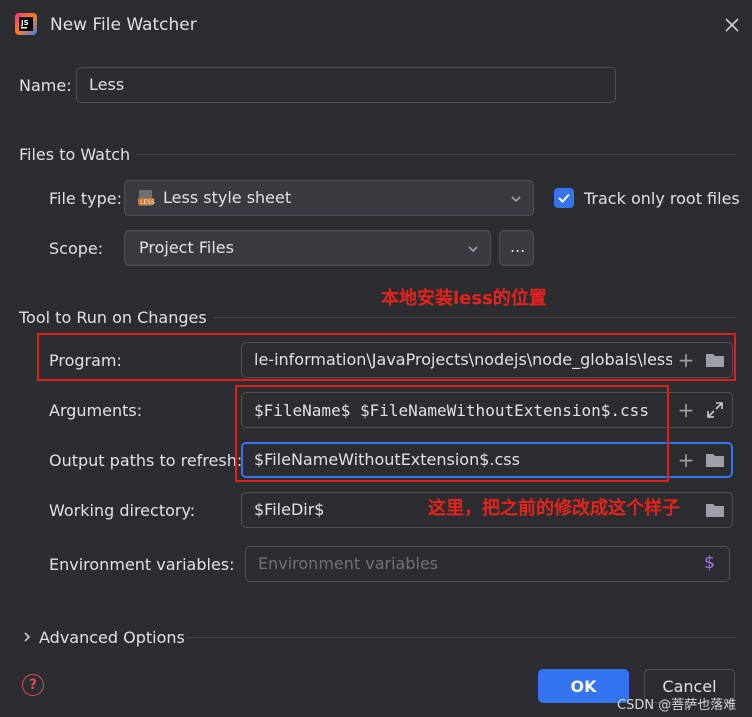 Image resolution: width=752 pixels, height=717 pixels. What do you see at coordinates (464, 298) in the screenshot?
I see `annotation-top: 本地安装less的位置` at bounding box center [464, 298].